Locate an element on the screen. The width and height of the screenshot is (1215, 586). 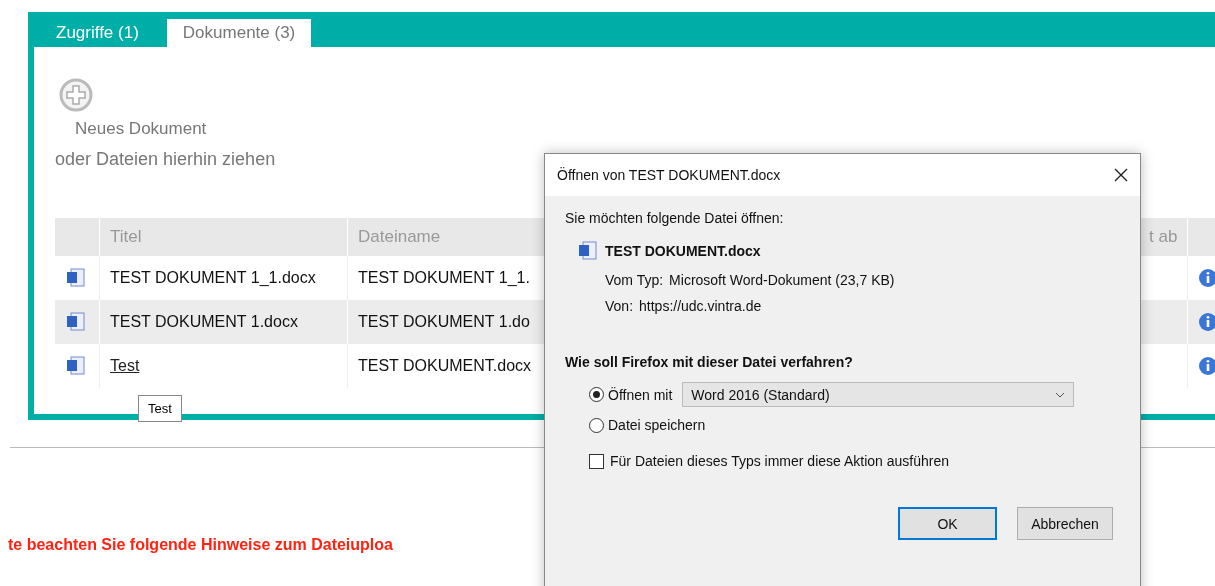
option-label: Datei speichern is located at coordinates (657, 425).